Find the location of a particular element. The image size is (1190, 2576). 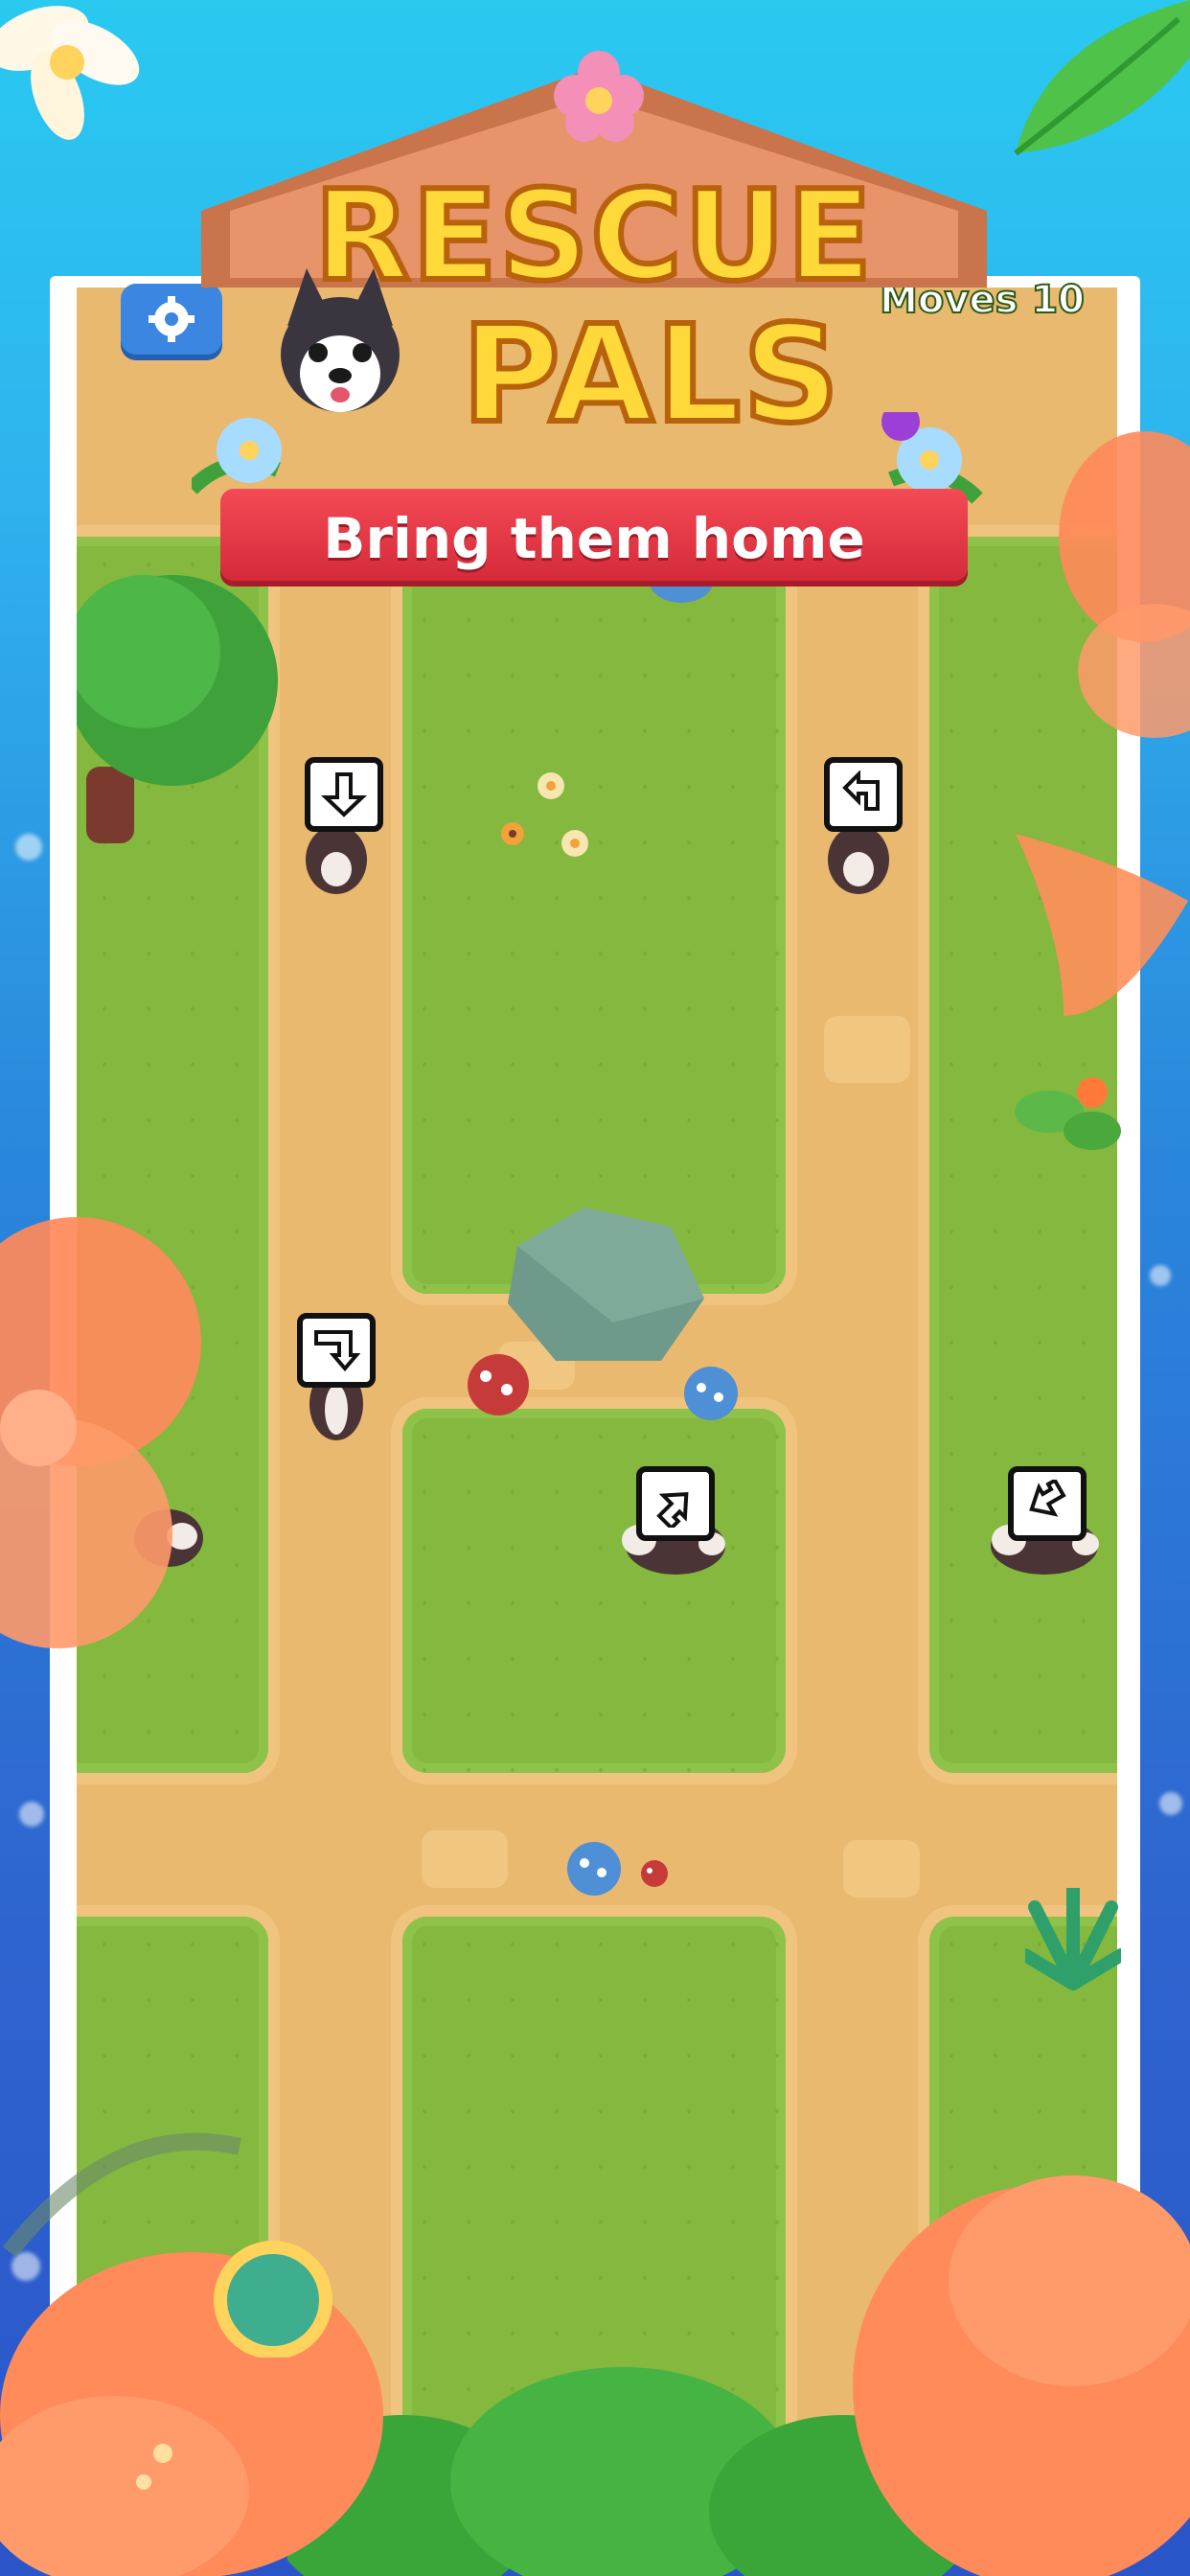

pink-flower-icon is located at coordinates (599, 96).